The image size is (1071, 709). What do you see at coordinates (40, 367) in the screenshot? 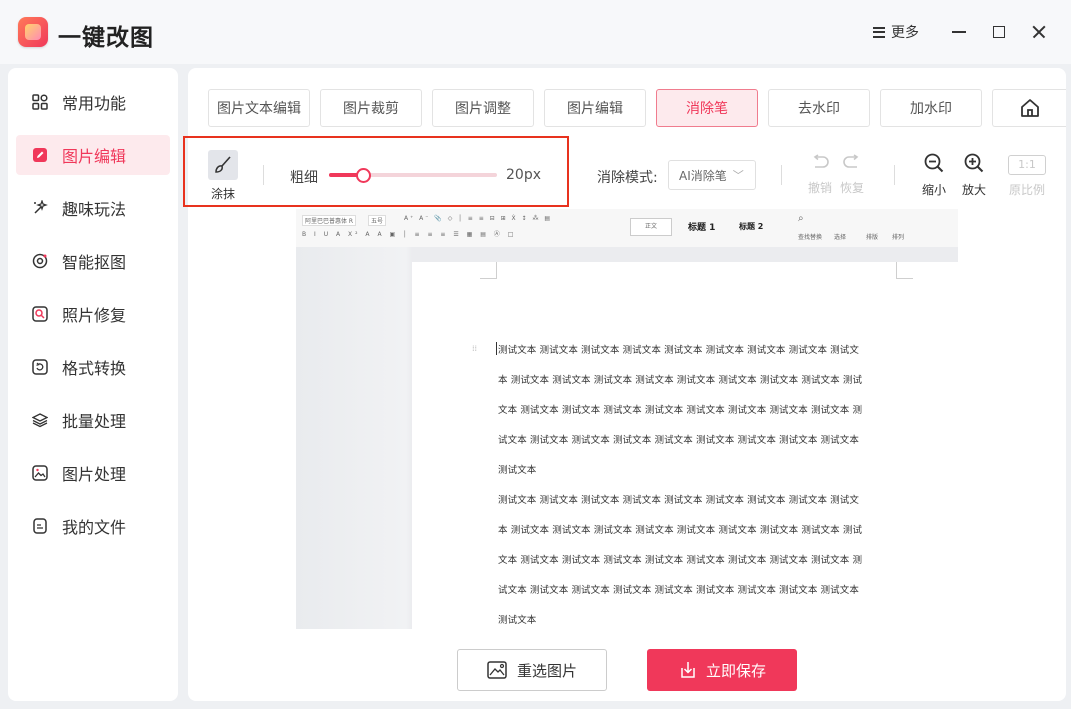
I see `convert-icon` at bounding box center [40, 367].